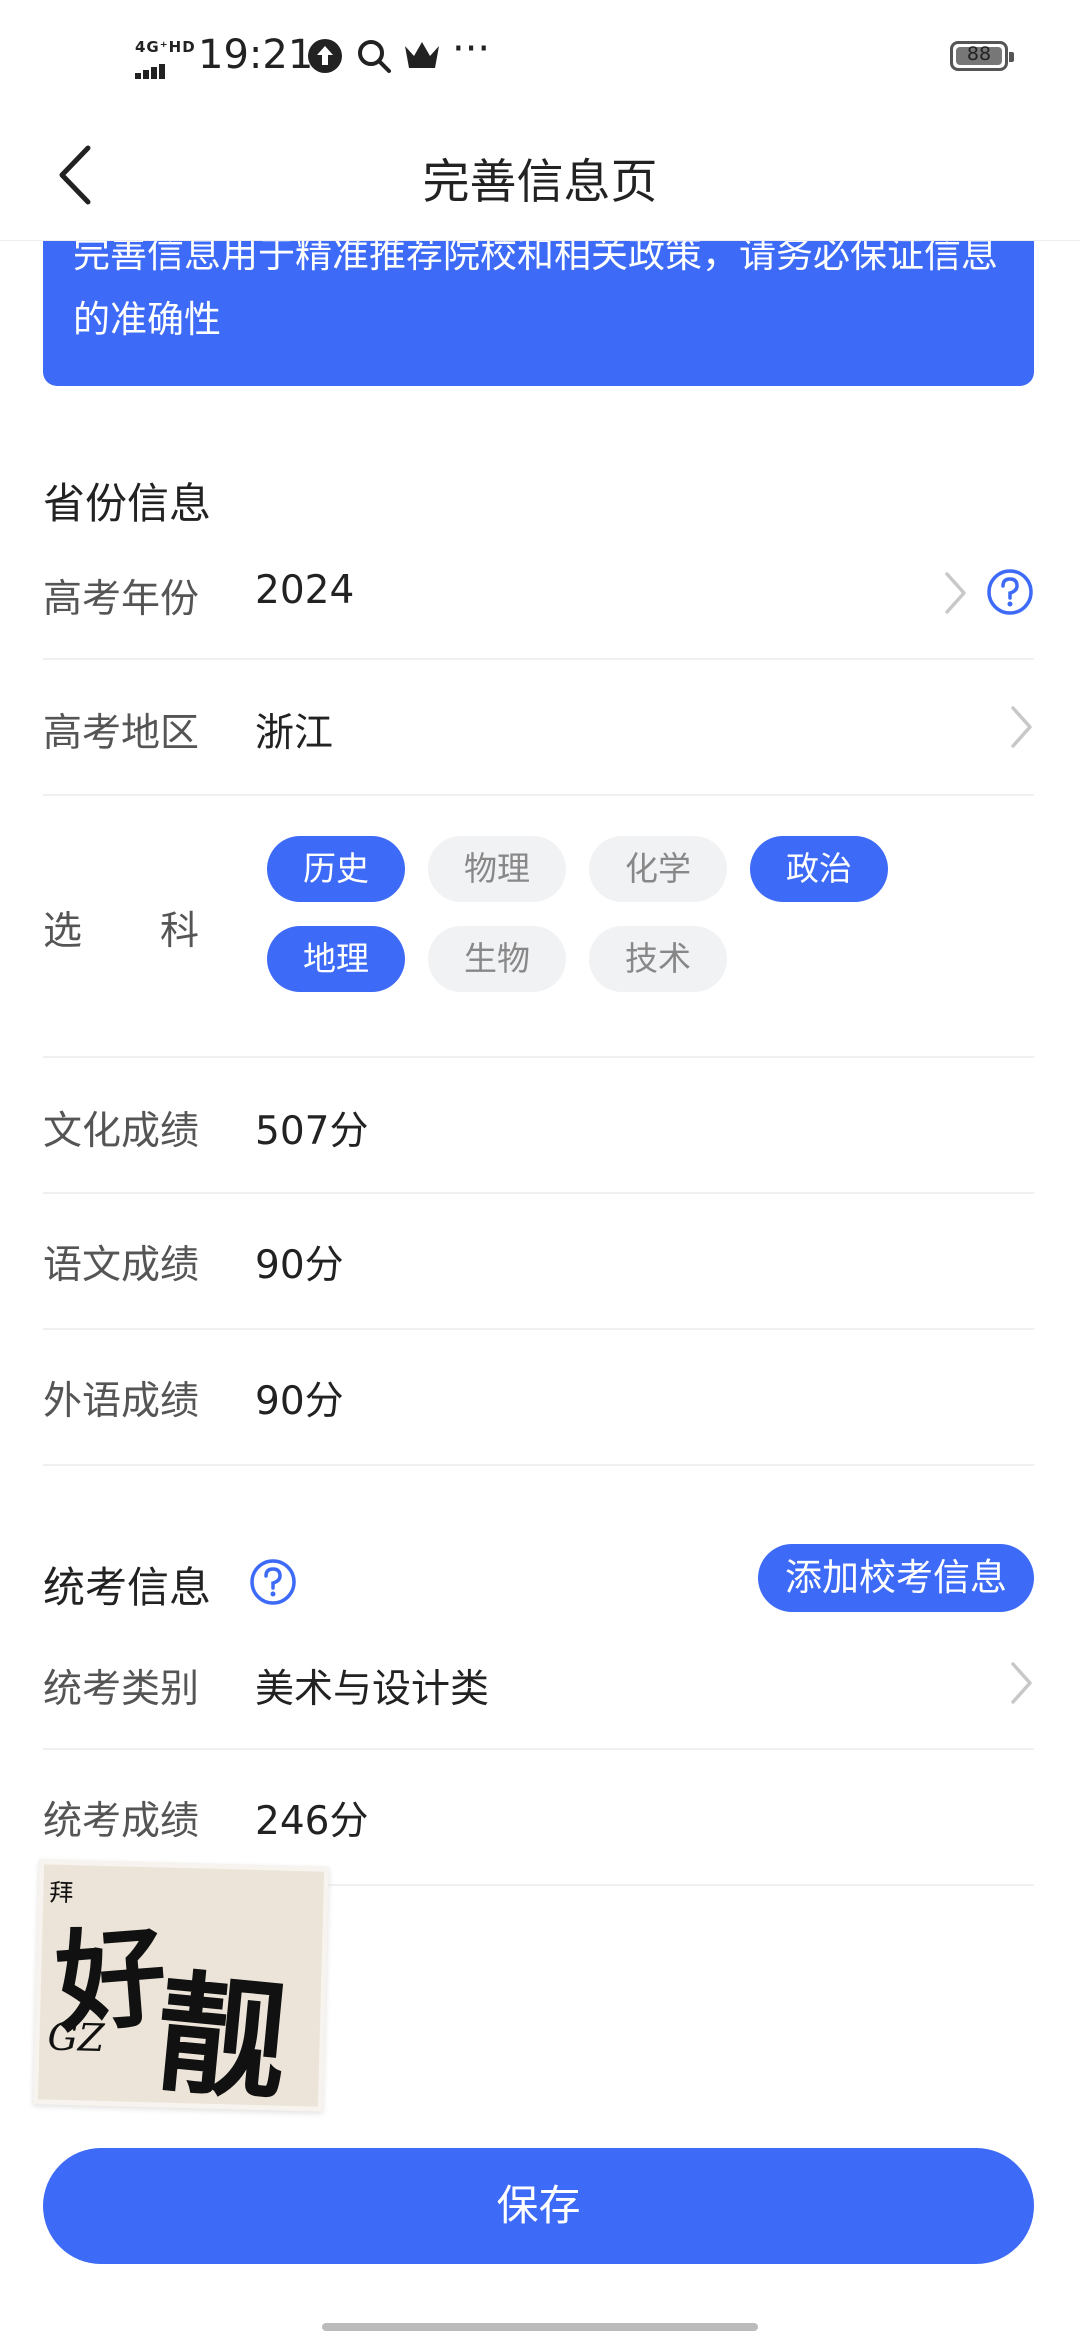  Describe the element at coordinates (336, 959) in the screenshot. I see `subject-tag-geography: 地理` at that location.